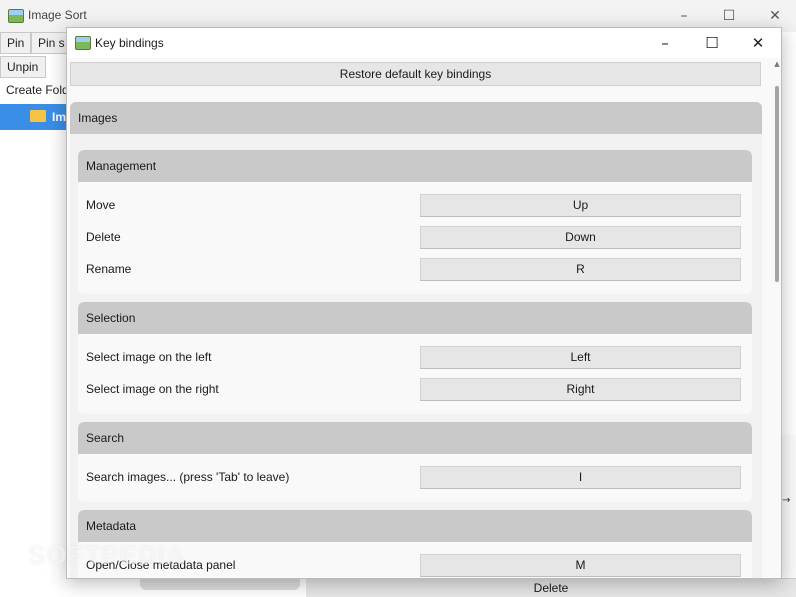 The image size is (796, 597). Describe the element at coordinates (15, 43) in the screenshot. I see `pin-button: Pin` at that location.